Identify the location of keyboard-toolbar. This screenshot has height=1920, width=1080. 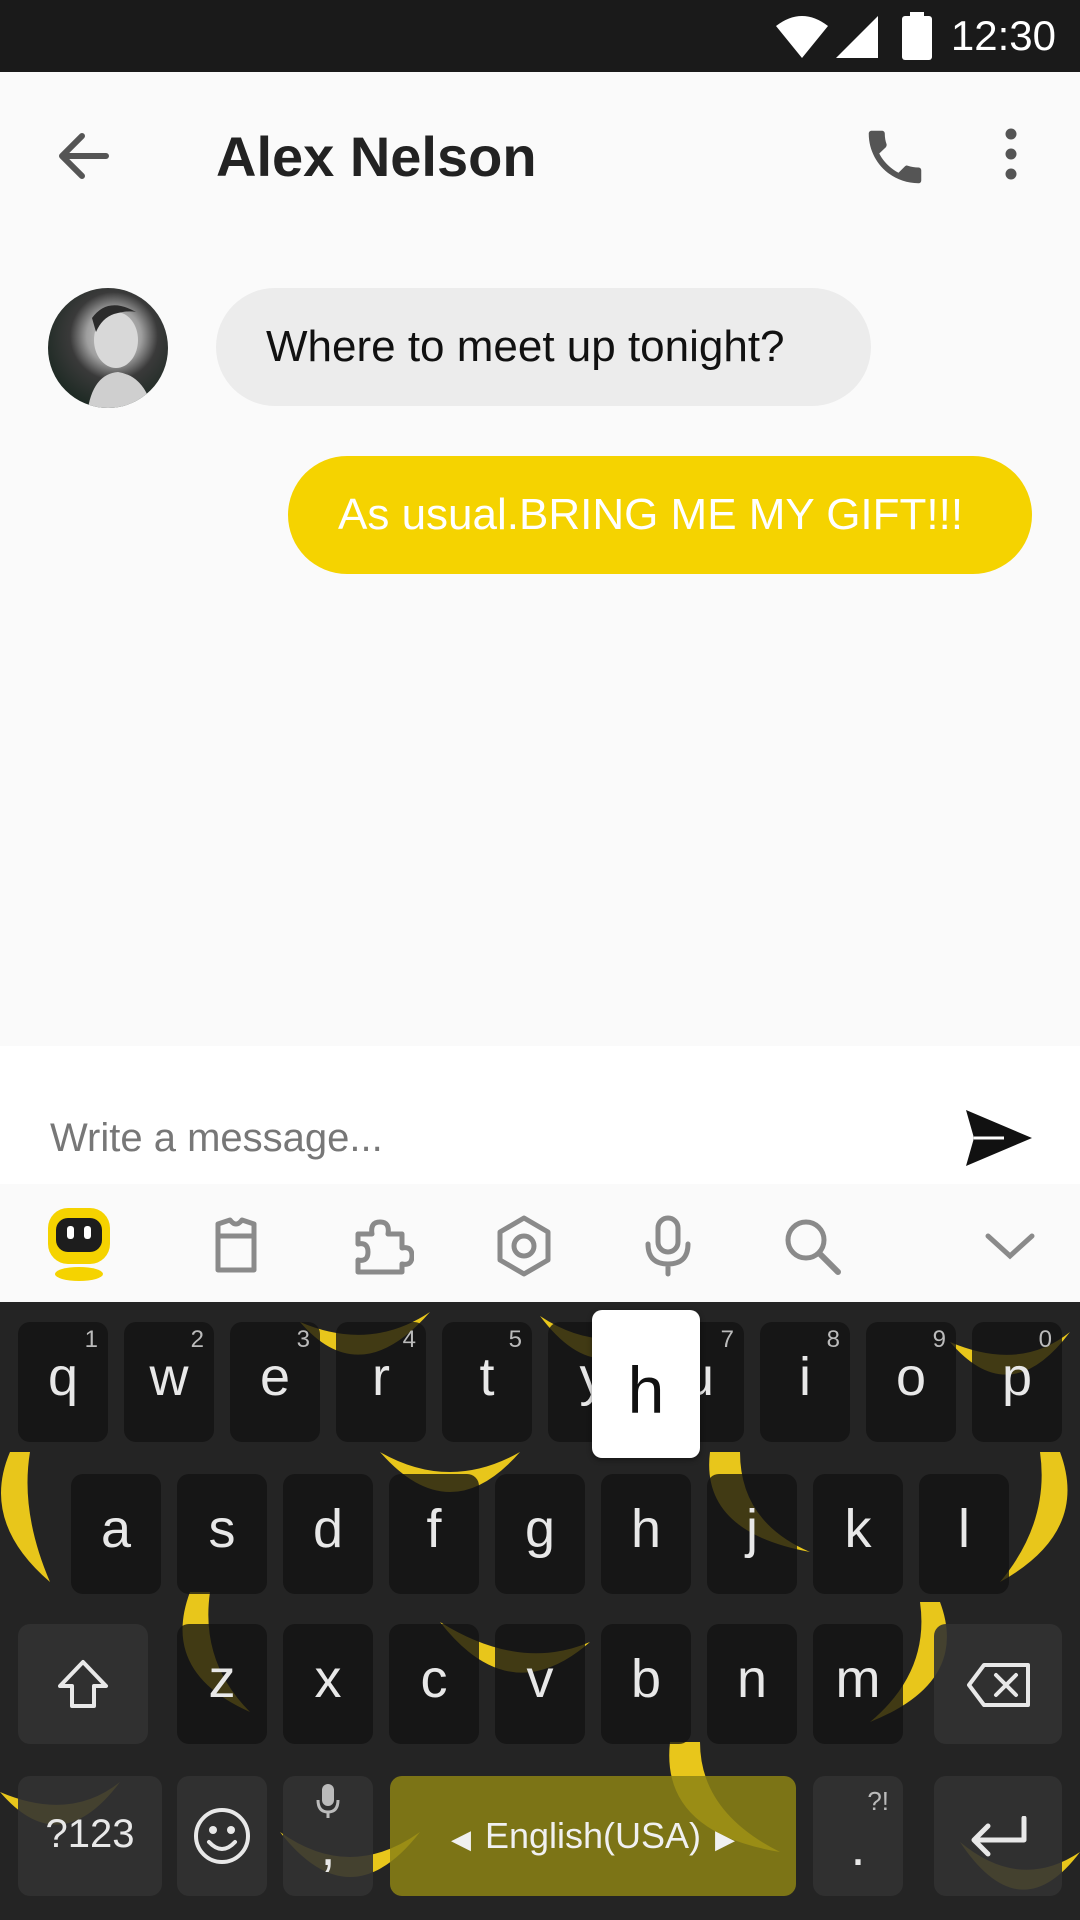
(540, 1243).